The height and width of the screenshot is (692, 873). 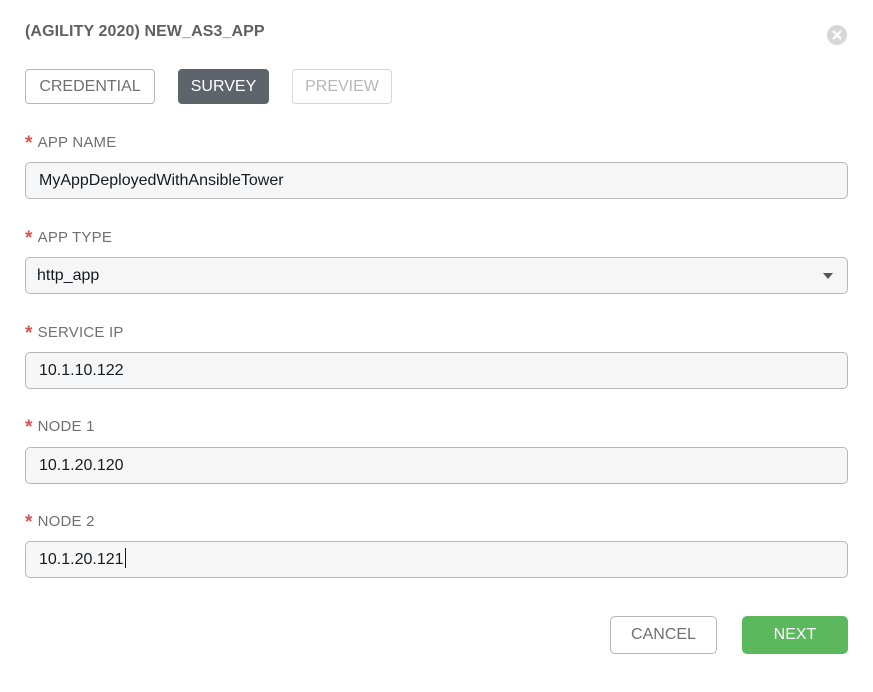 What do you see at coordinates (436, 180) in the screenshot?
I see `app-name-input: MyAppDeployedWithAnsibleTower` at bounding box center [436, 180].